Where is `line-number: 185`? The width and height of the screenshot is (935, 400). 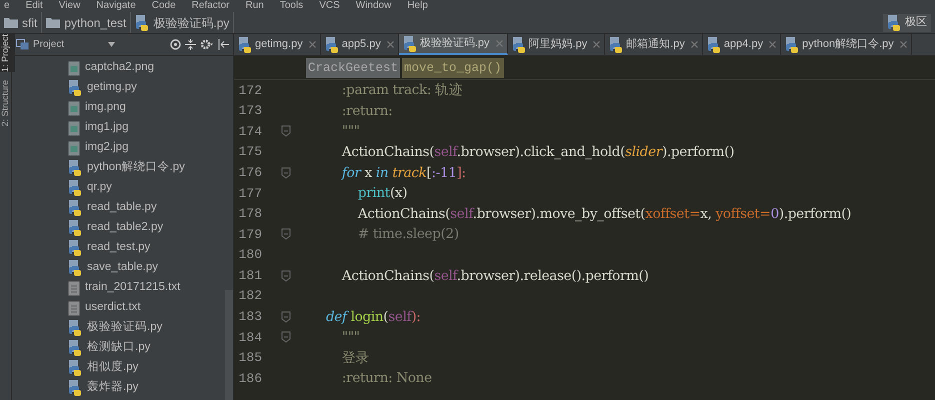
line-number: 185 is located at coordinates (250, 358).